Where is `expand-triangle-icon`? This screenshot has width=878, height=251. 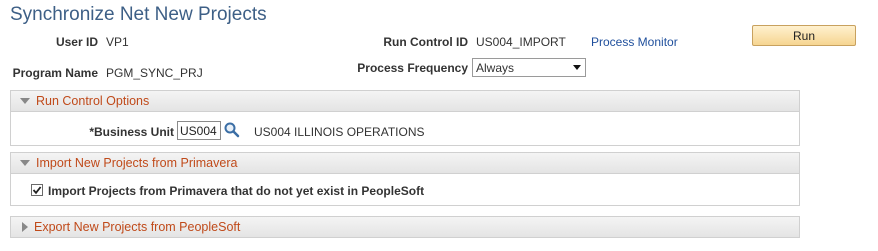 expand-triangle-icon is located at coordinates (25, 227).